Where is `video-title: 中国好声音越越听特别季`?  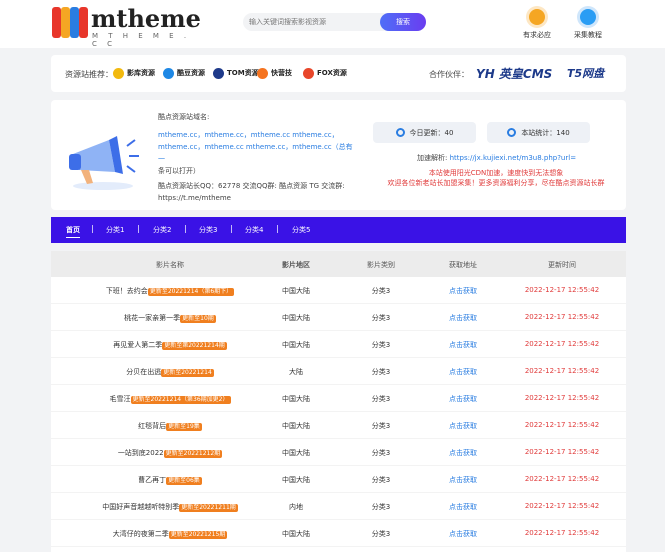 video-title: 中国好声音越越听特别季 is located at coordinates (140, 507).